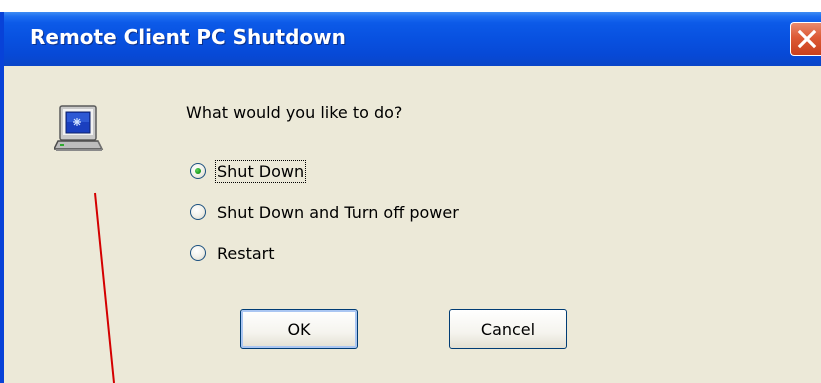  I want to click on ok-button: OK, so click(299, 329).